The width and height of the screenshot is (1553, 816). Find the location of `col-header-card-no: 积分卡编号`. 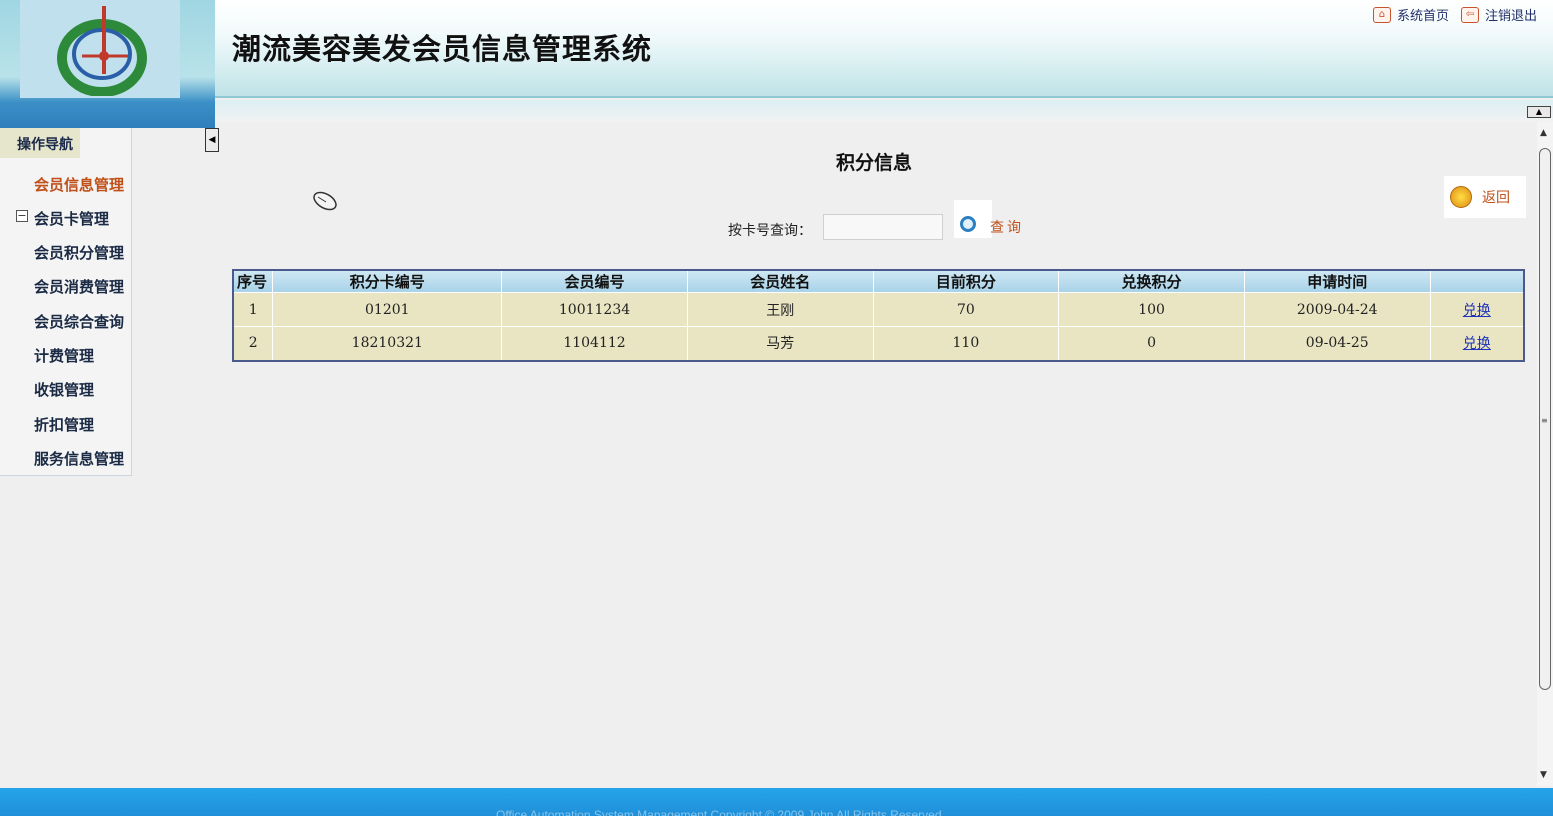

col-header-card-no: 积分卡编号 is located at coordinates (387, 281).